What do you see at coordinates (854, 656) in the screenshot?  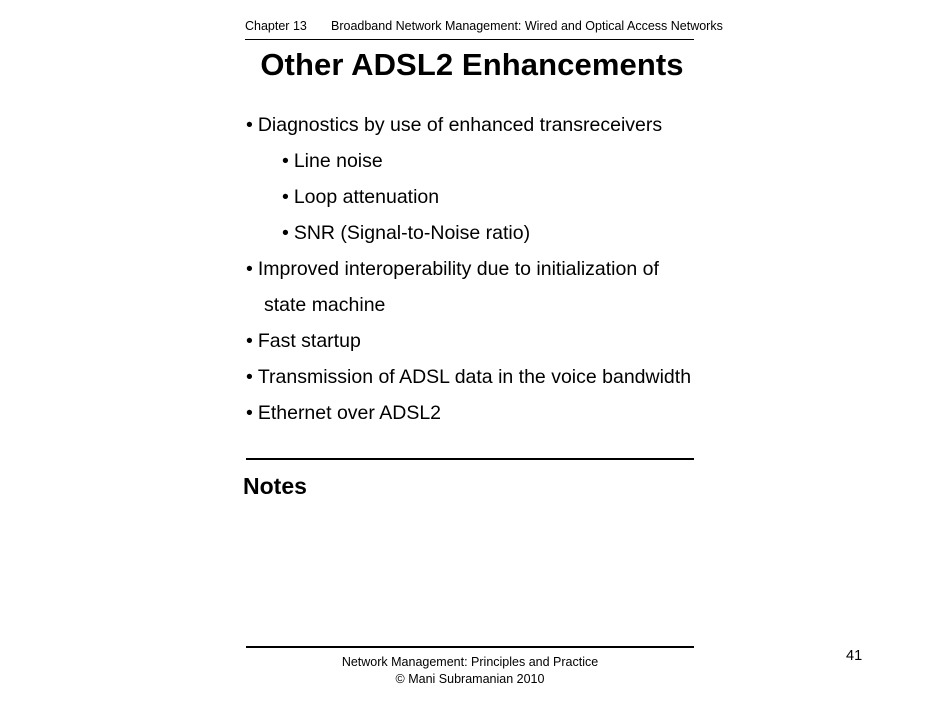 I see `page-number: 41` at bounding box center [854, 656].